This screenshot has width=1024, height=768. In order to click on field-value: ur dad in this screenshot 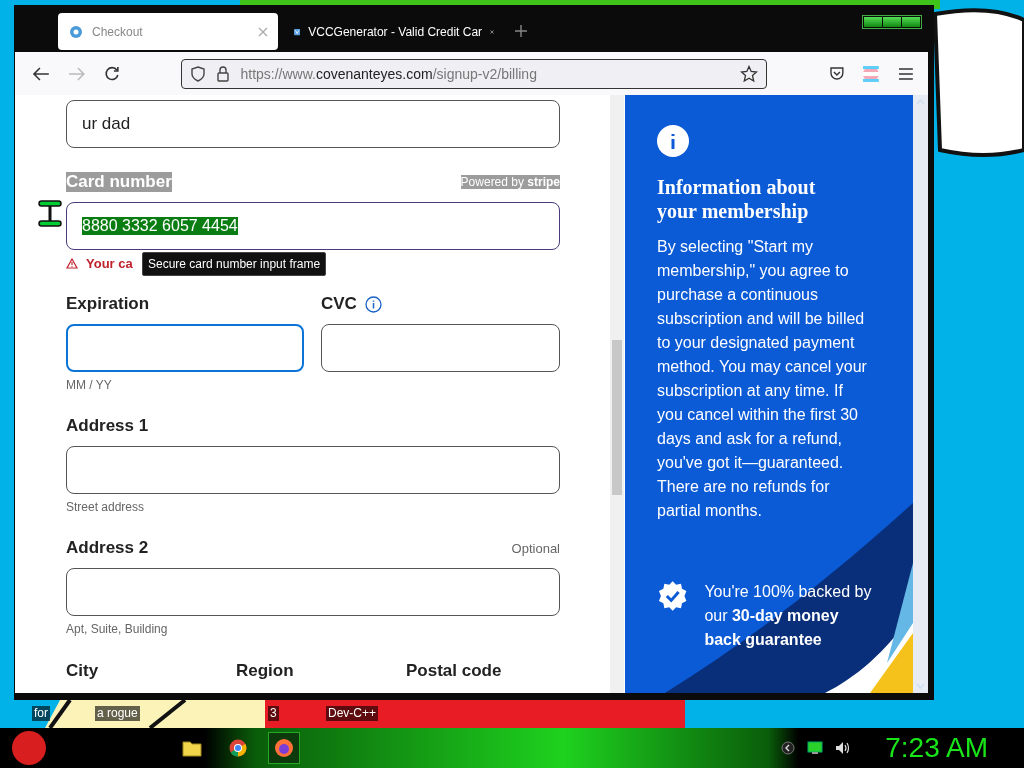, I will do `click(106, 124)`.